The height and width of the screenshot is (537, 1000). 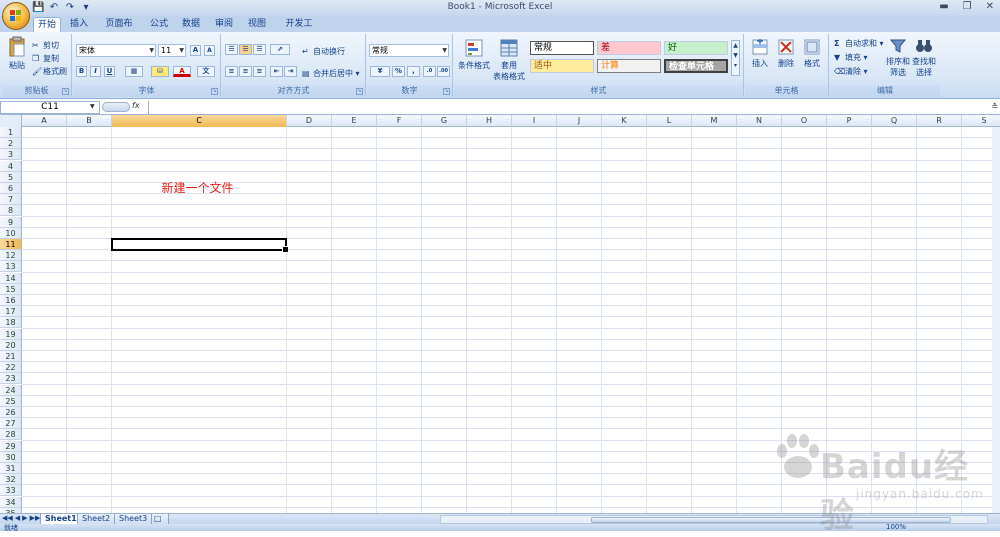 I want to click on wrap-text-button: ↵ 自动换行, so click(x=323, y=51).